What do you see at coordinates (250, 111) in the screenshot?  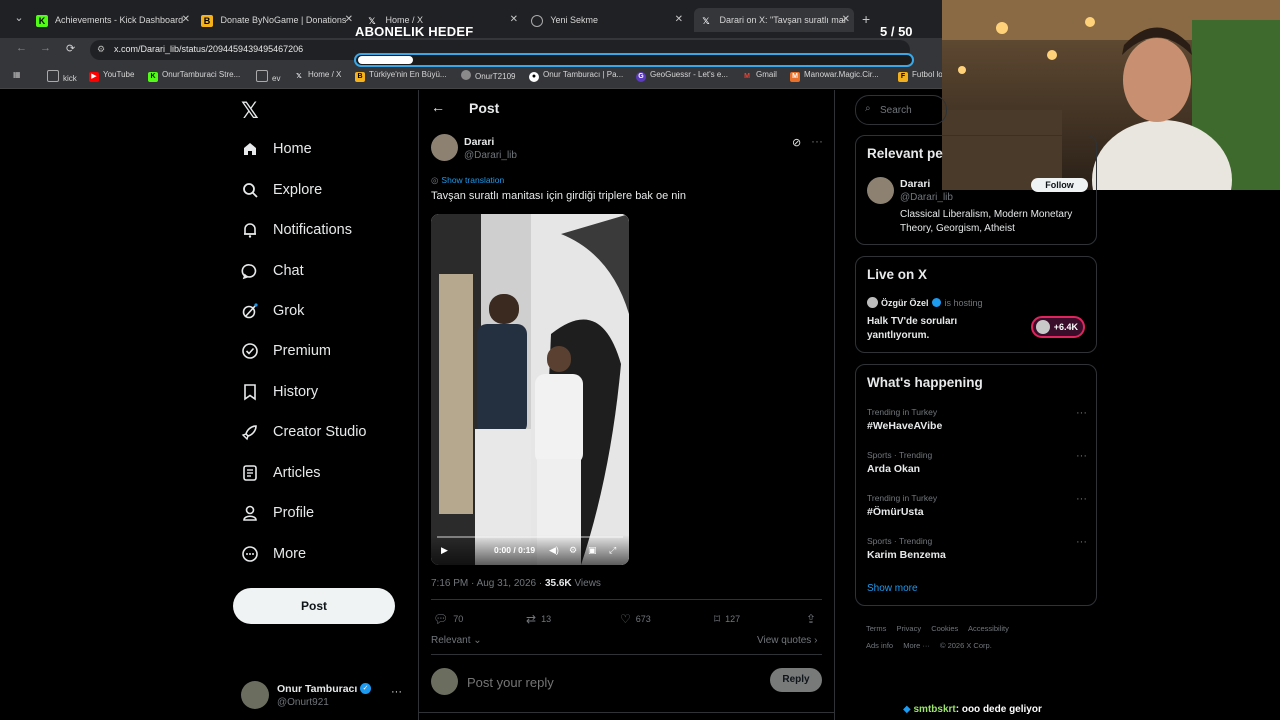 I see `x-logo-icon: 𝕏` at bounding box center [250, 111].